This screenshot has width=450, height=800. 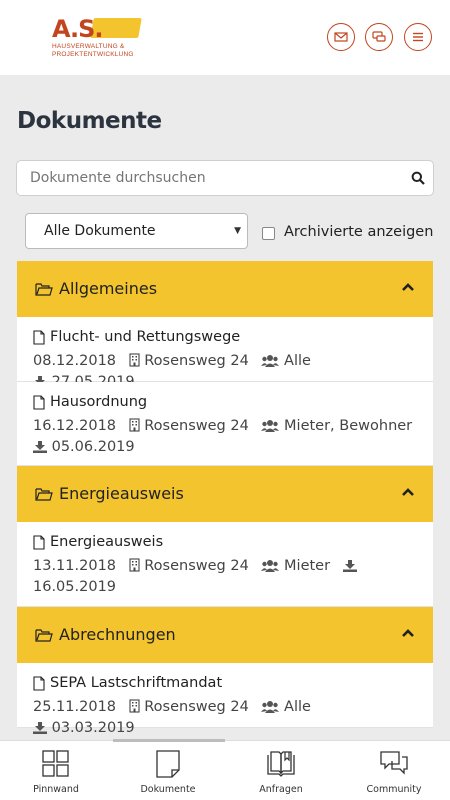 What do you see at coordinates (78, 29) in the screenshot?
I see `logo-mark: A.S.` at bounding box center [78, 29].